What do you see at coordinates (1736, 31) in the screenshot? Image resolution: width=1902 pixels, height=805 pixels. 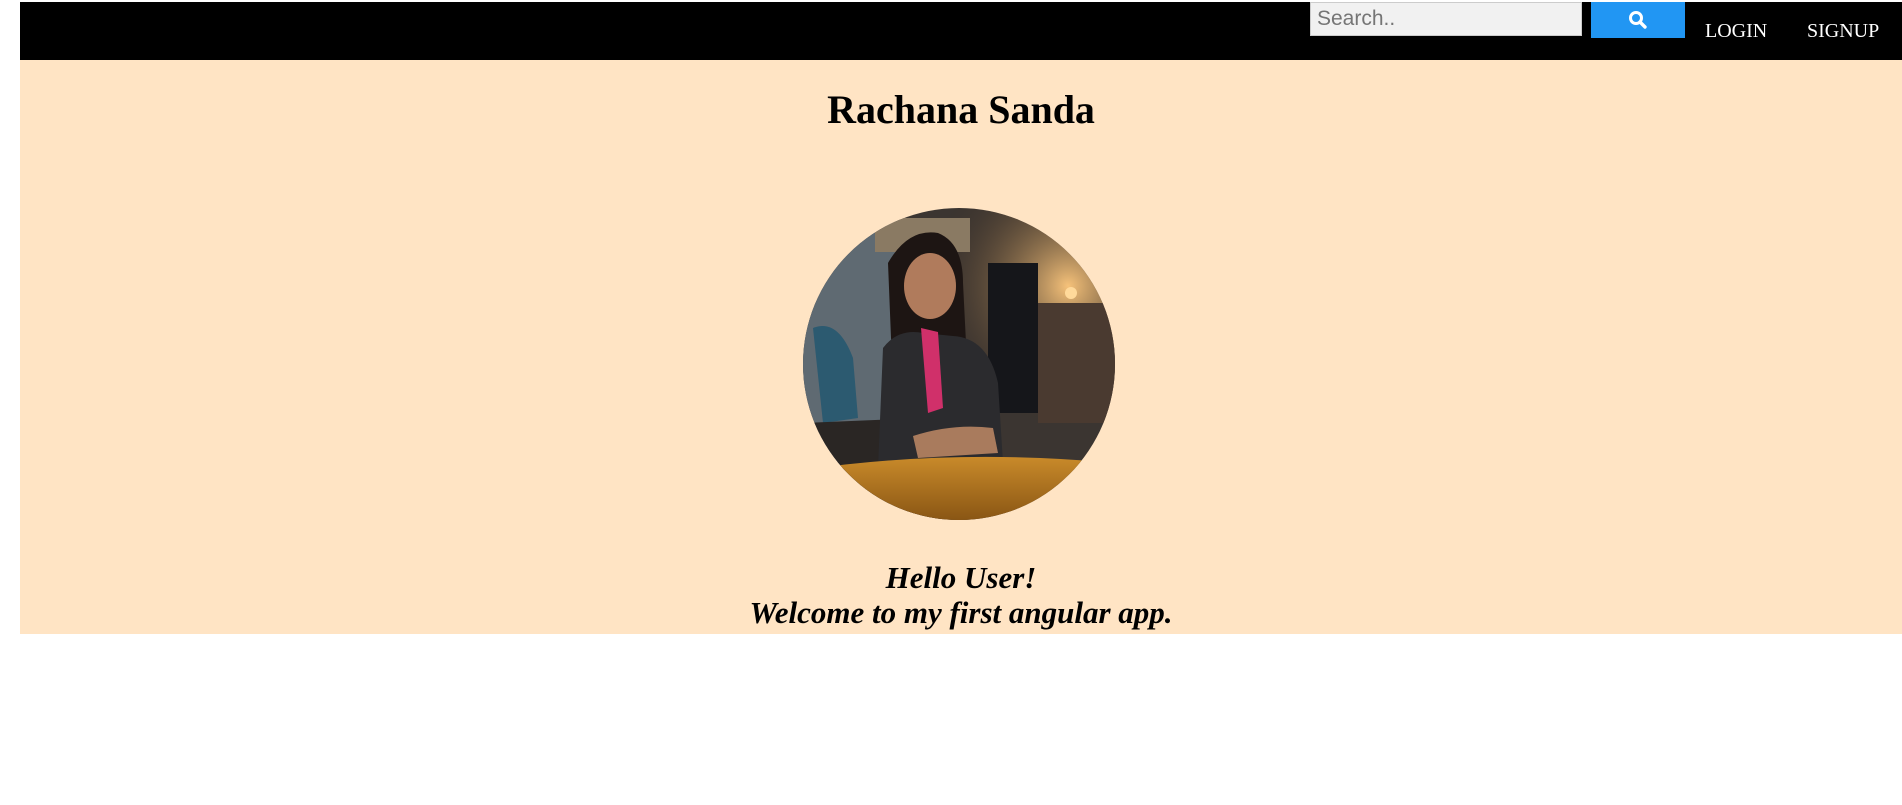 I see `login-link: LOGIN` at bounding box center [1736, 31].